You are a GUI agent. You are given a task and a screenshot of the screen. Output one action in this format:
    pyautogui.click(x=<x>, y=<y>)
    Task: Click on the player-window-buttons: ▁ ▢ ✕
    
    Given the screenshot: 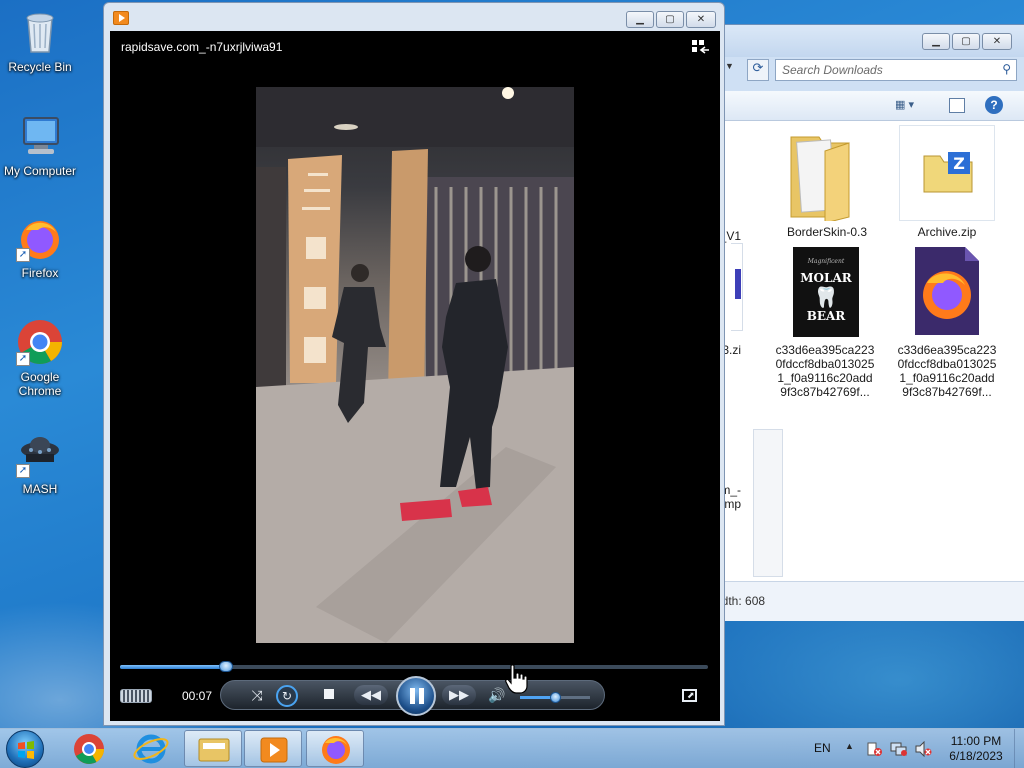 What is the action you would take?
    pyautogui.click(x=671, y=19)
    